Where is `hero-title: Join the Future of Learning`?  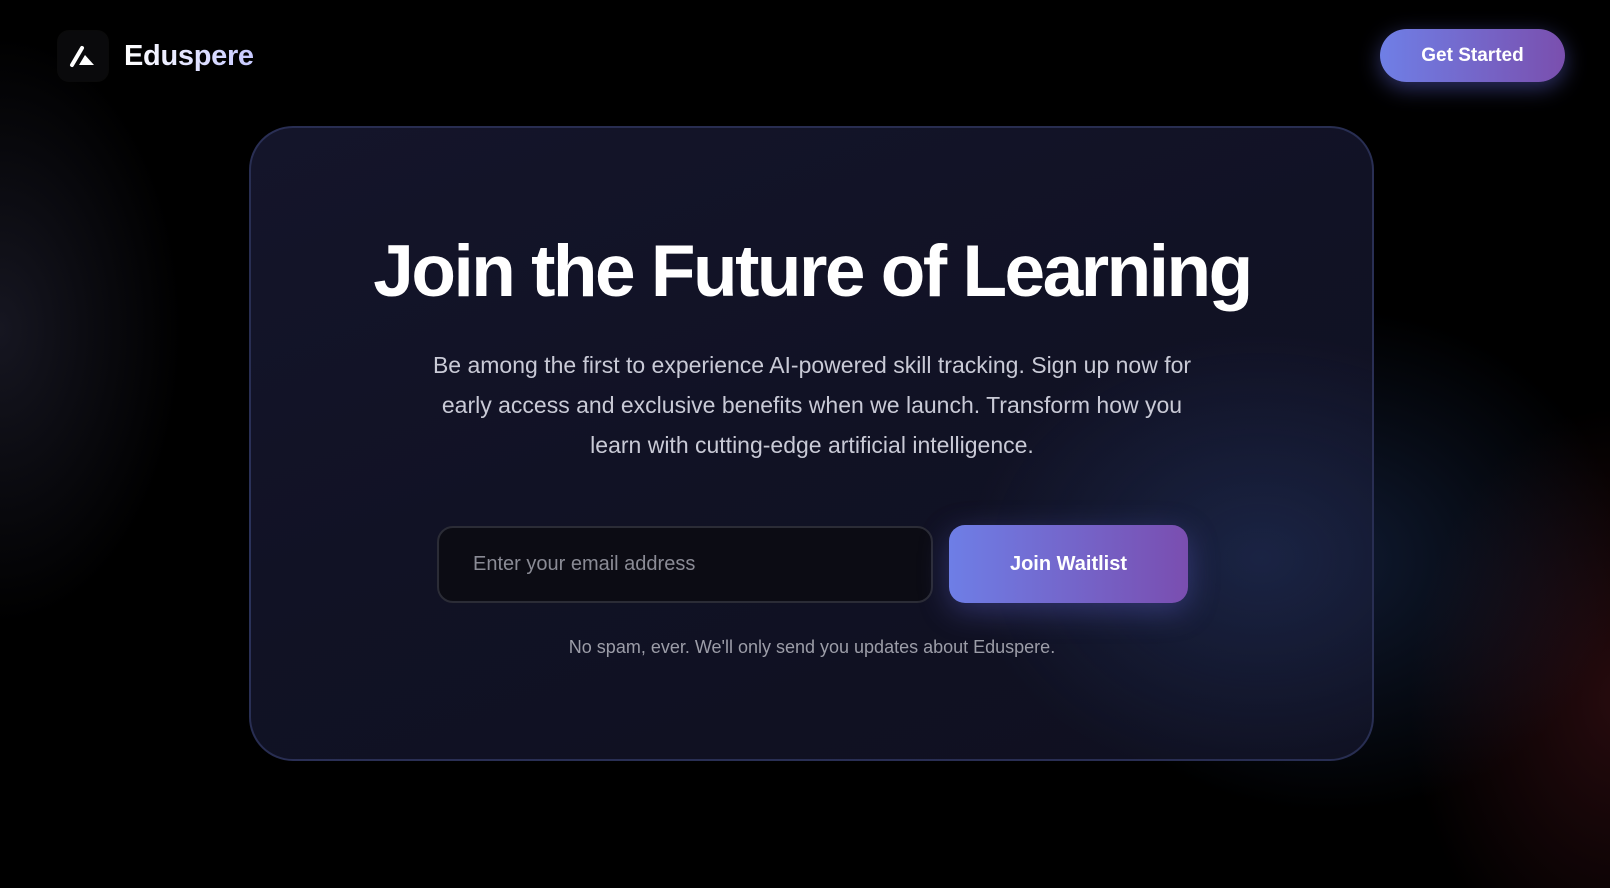
hero-title: Join the Future of Learning is located at coordinates (813, 271).